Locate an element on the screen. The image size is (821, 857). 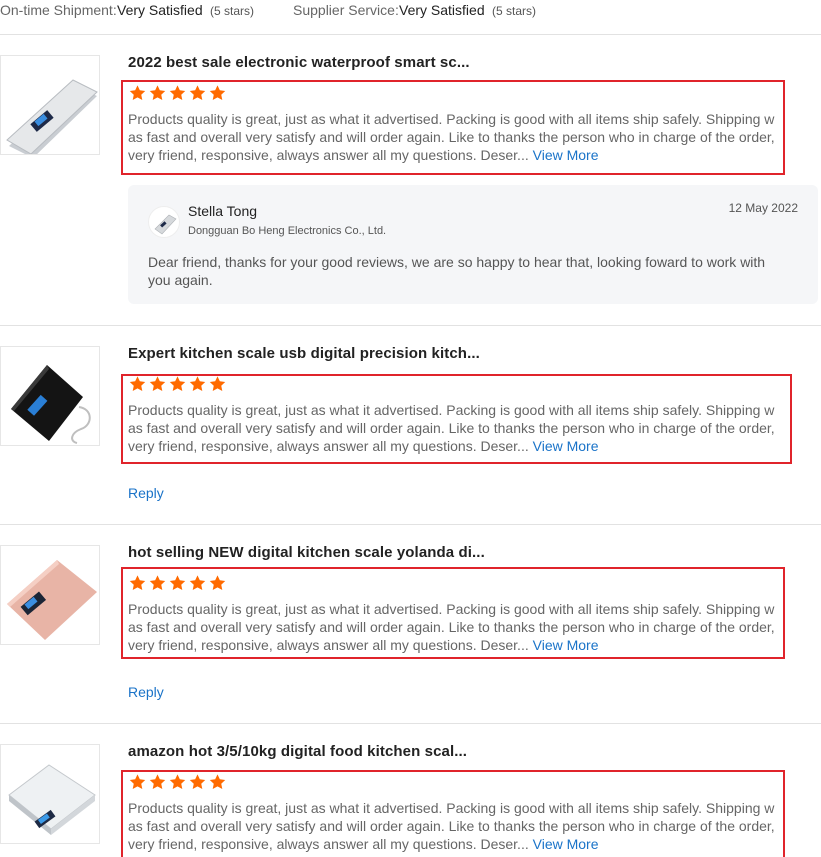
black-usb-kitchen-scale-image is located at coordinates (50, 396).